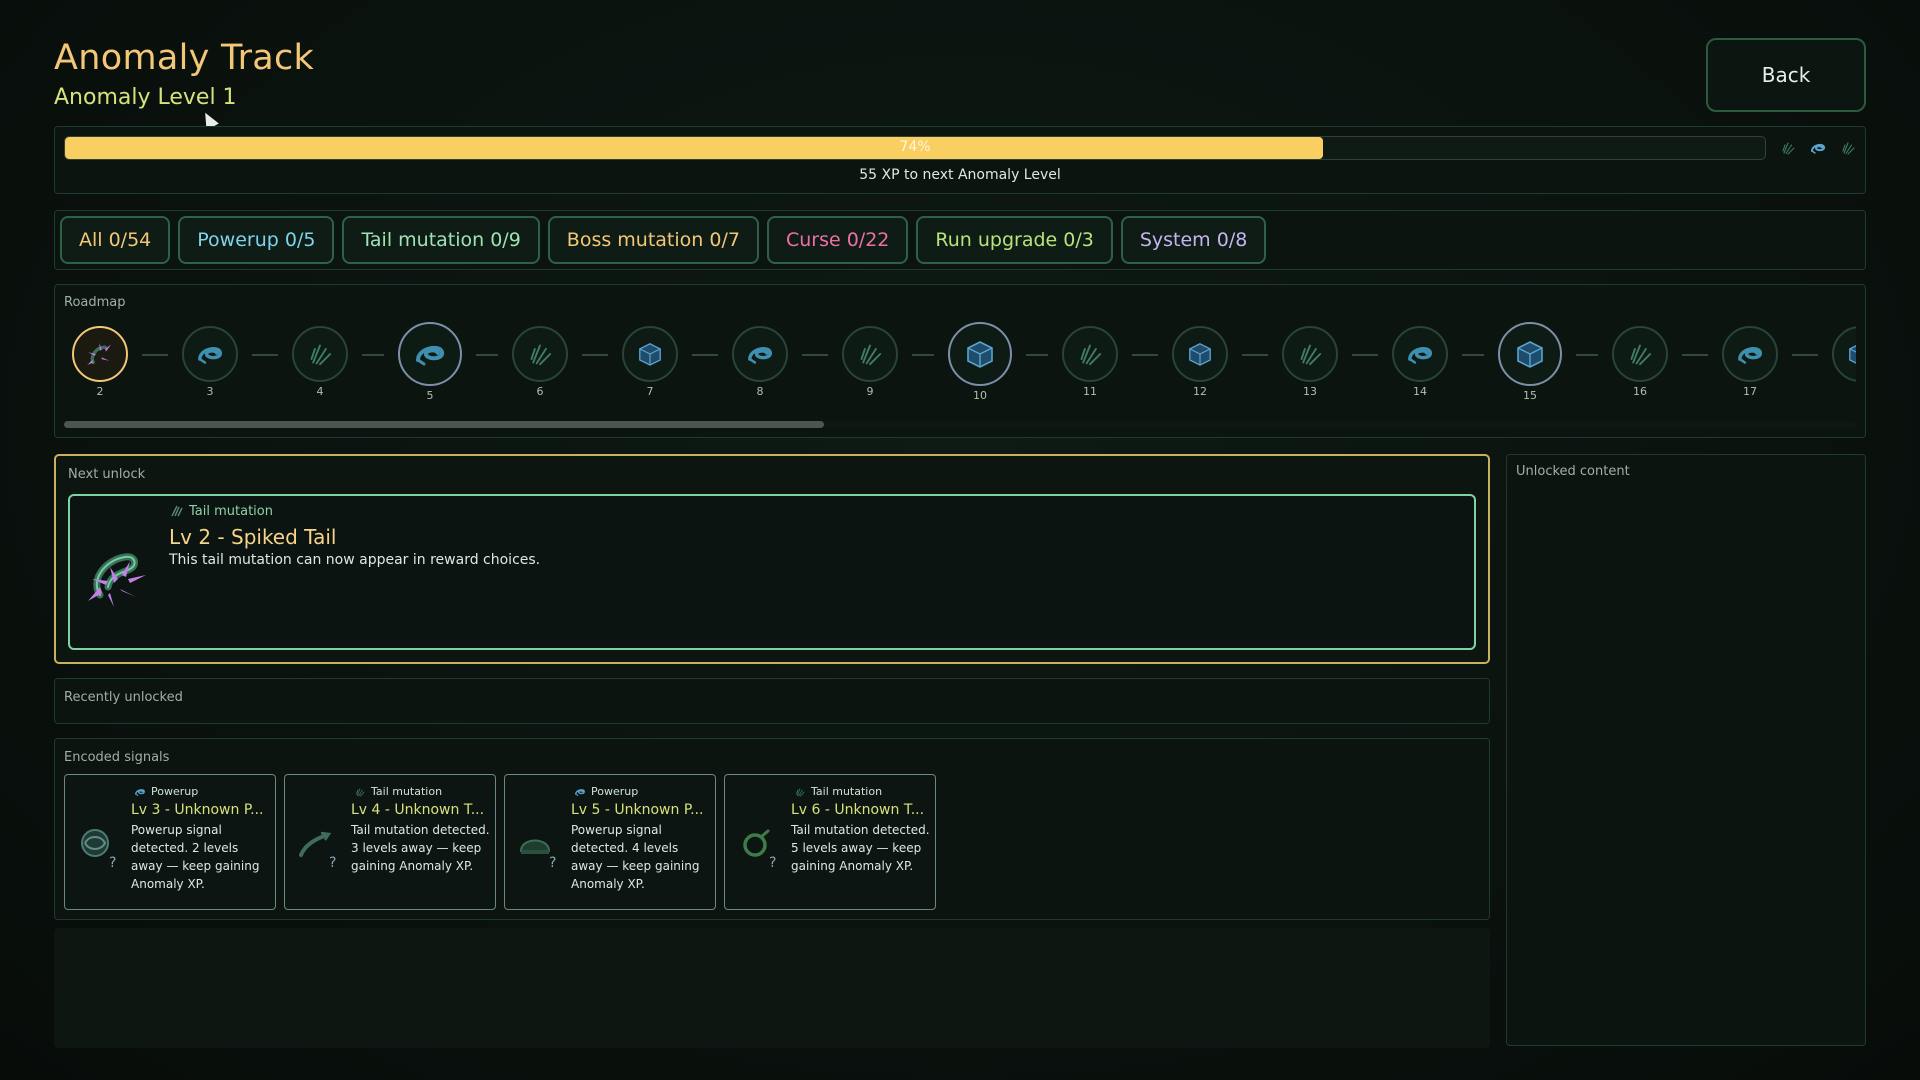 The height and width of the screenshot is (1080, 1920). Describe the element at coordinates (444, 424) in the screenshot. I see `roadmap-scrollbar-thumb` at that location.